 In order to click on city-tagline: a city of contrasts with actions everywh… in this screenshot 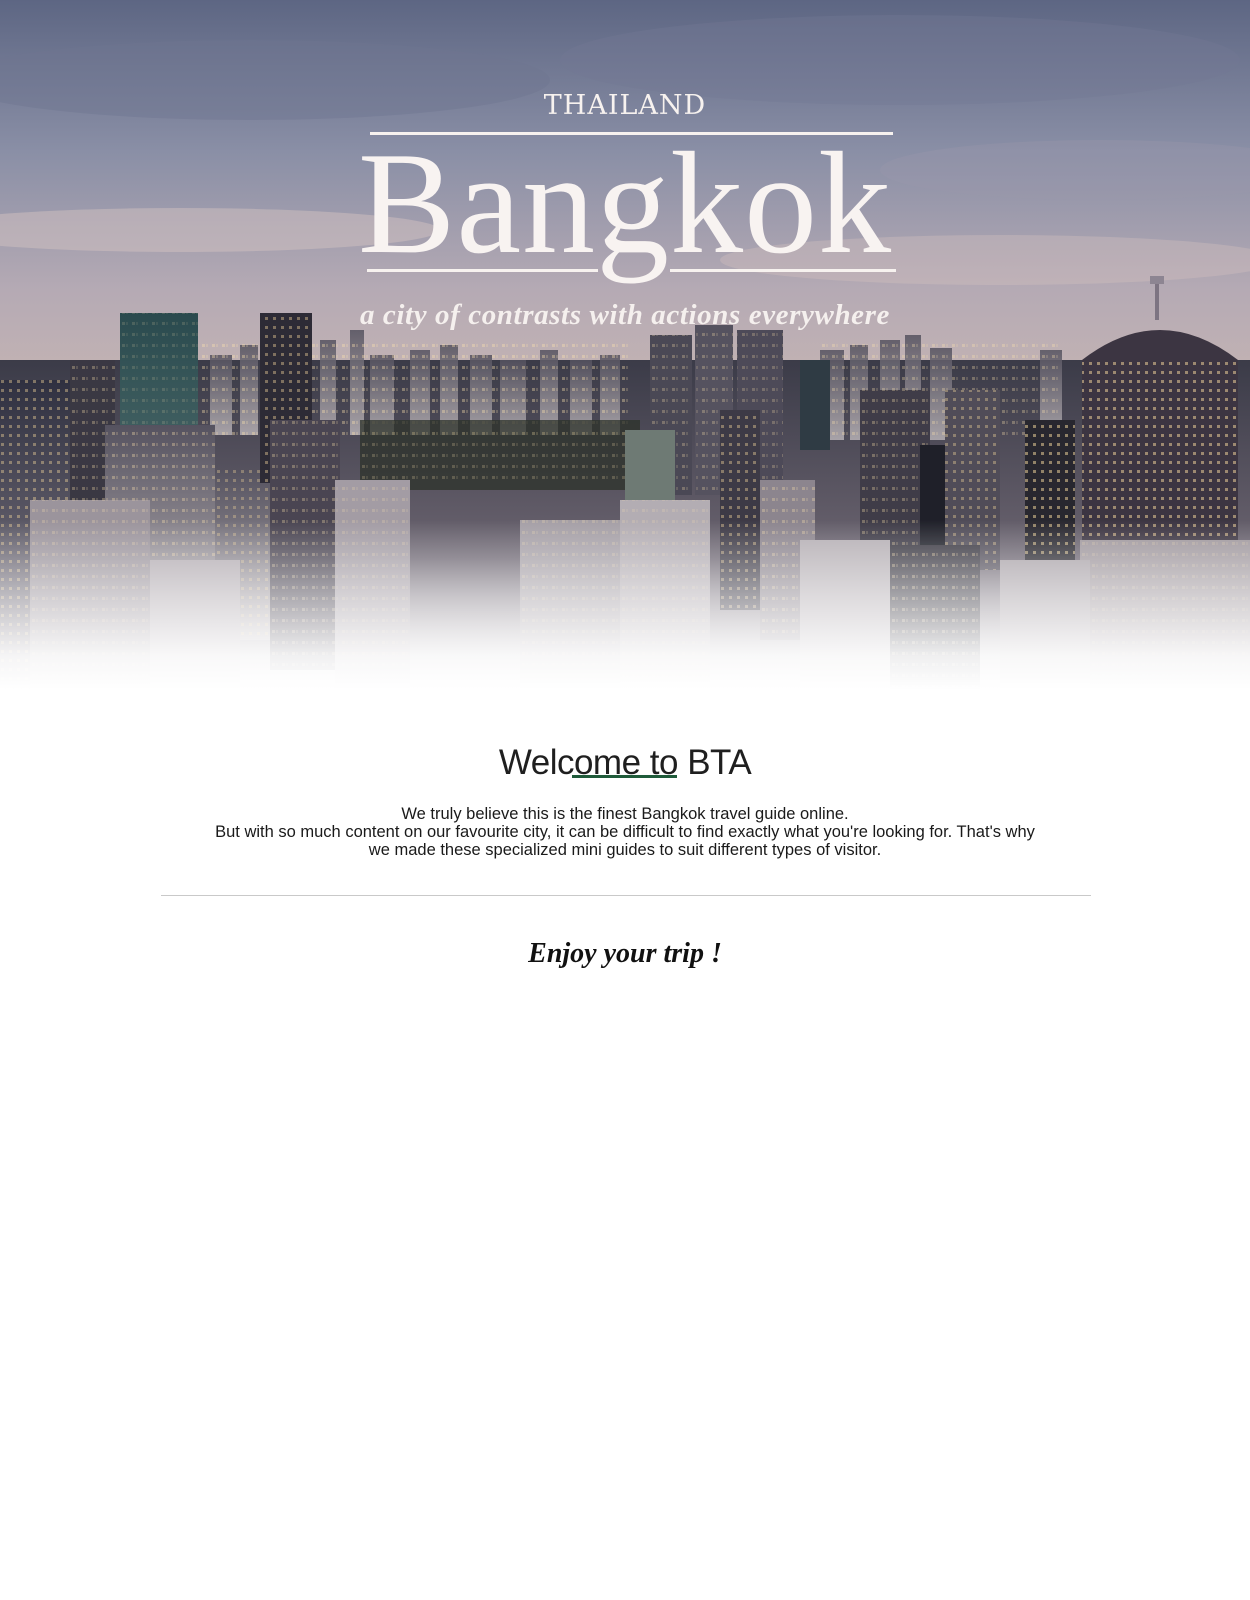, I will do `click(625, 315)`.